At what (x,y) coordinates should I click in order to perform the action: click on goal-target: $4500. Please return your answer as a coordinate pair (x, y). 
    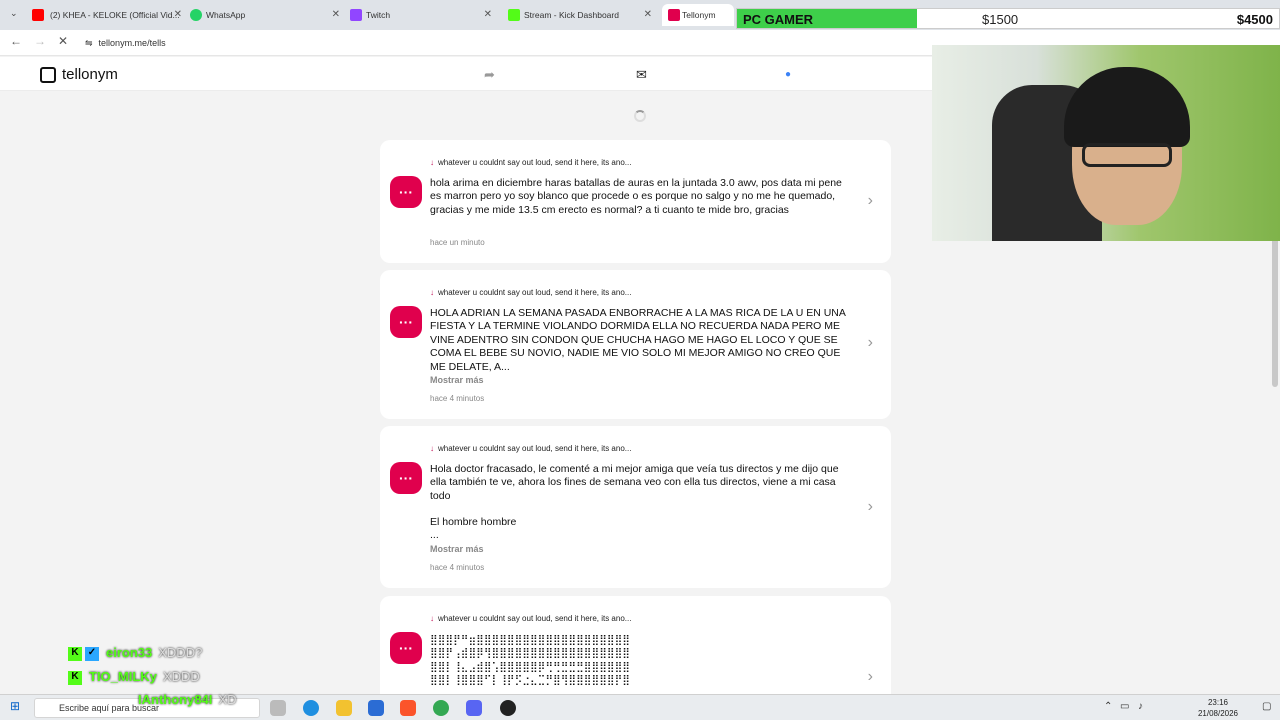
    Looking at the image, I should click on (1254, 19).